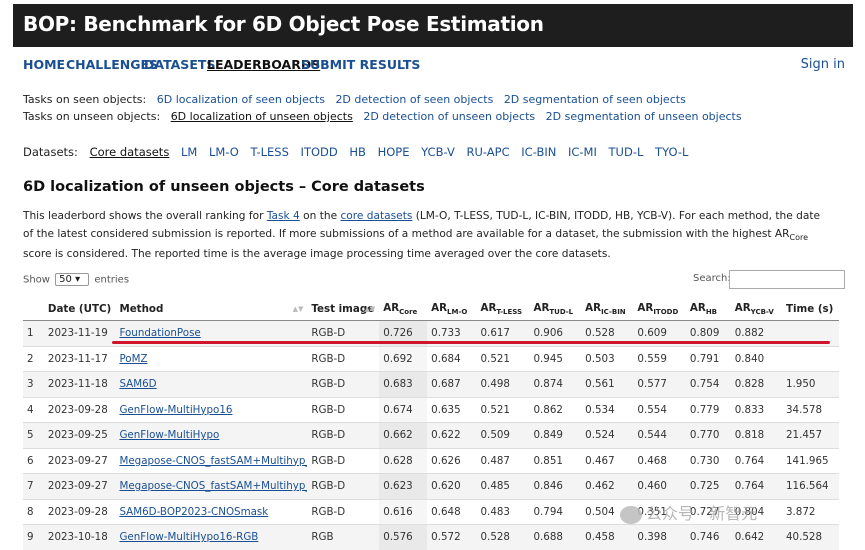 The image size is (865, 550). I want to click on table-cell: 2023-09-28, so click(79, 409).